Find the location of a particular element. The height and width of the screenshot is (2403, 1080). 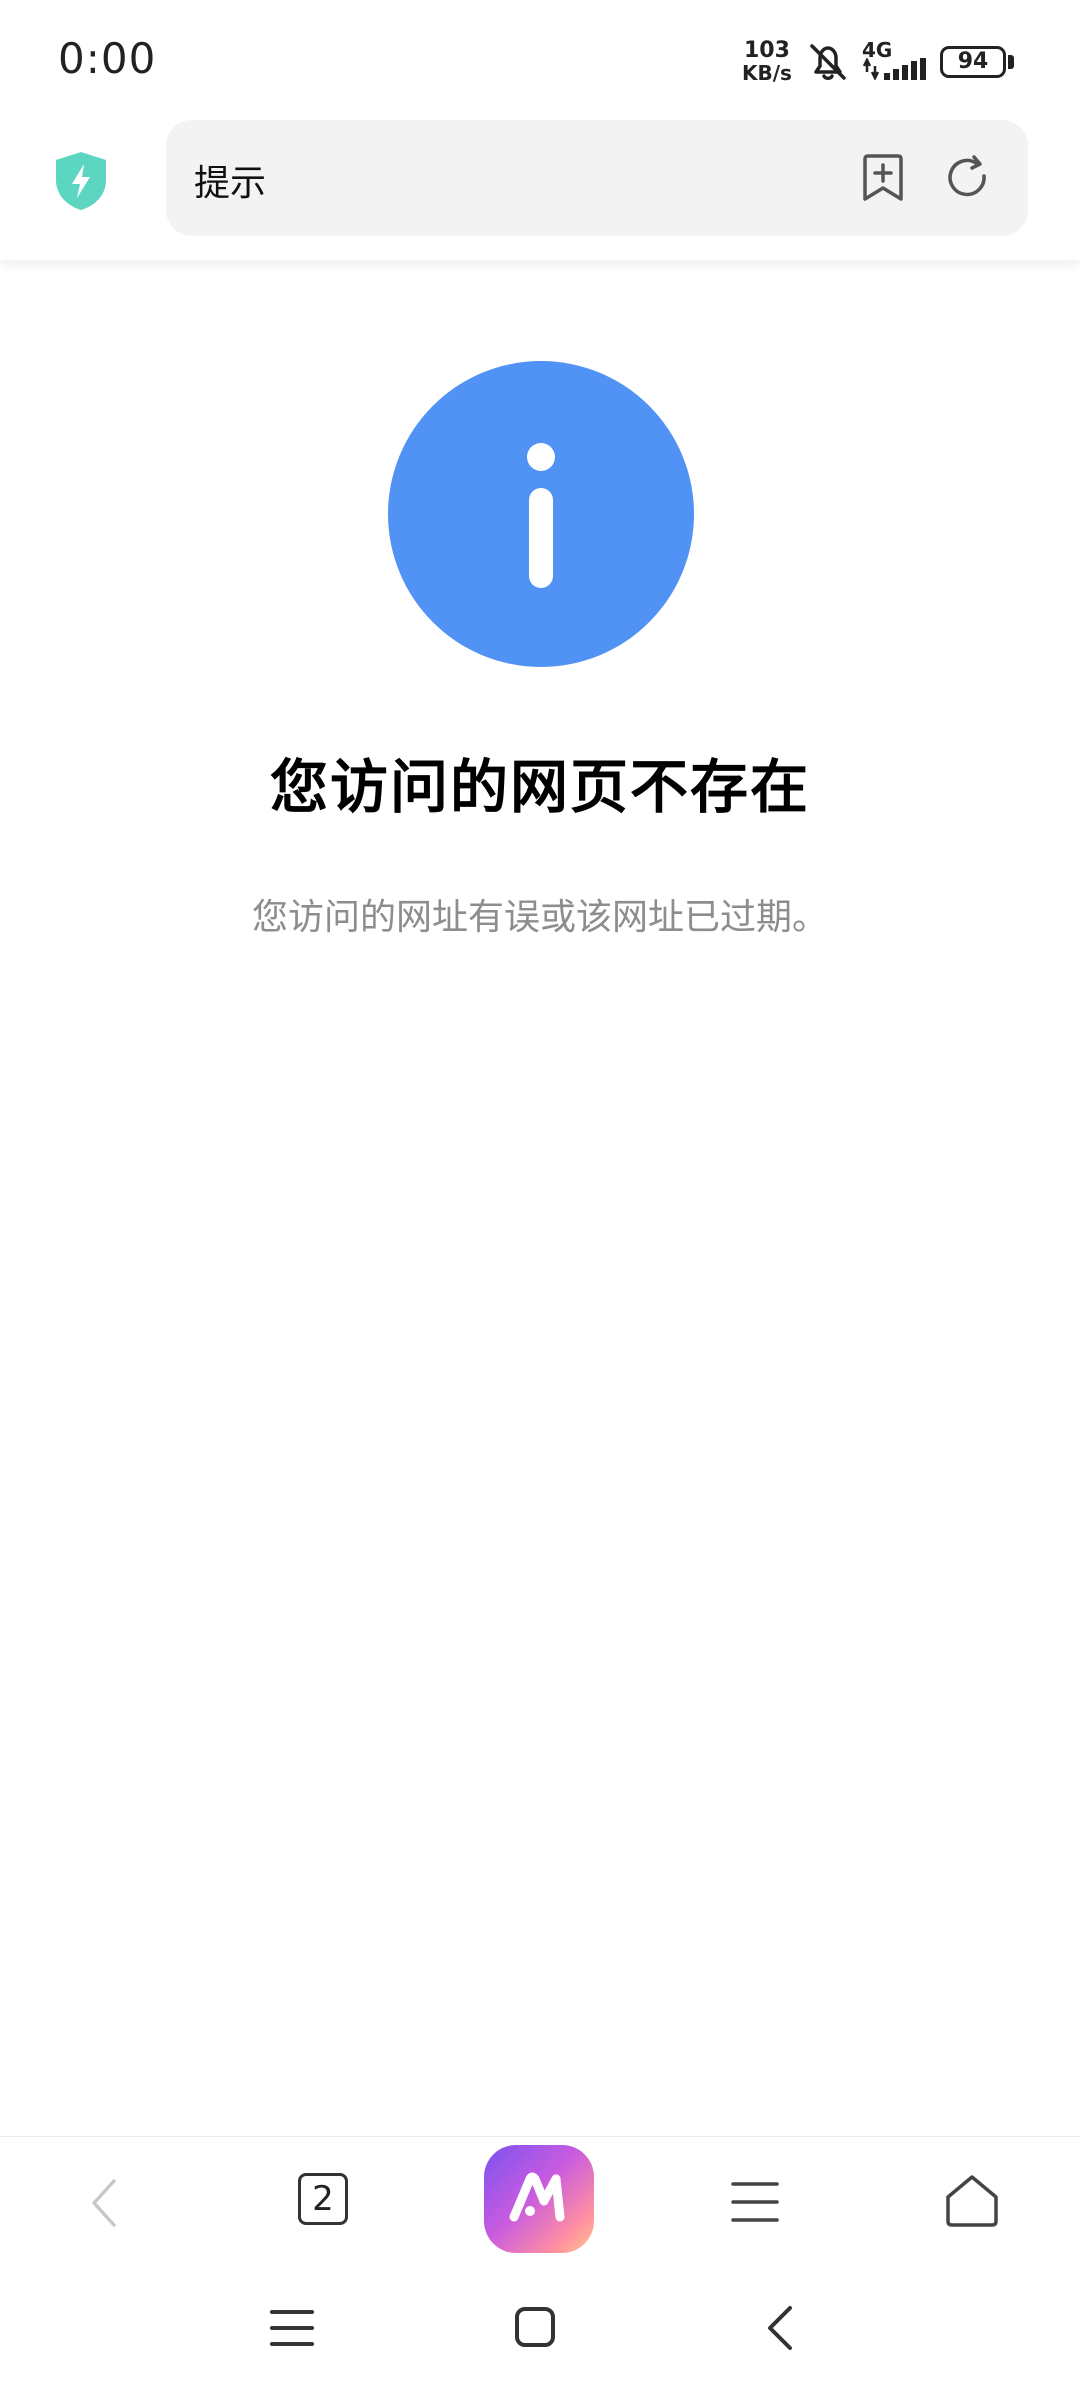

info-icon is located at coordinates (541, 514).